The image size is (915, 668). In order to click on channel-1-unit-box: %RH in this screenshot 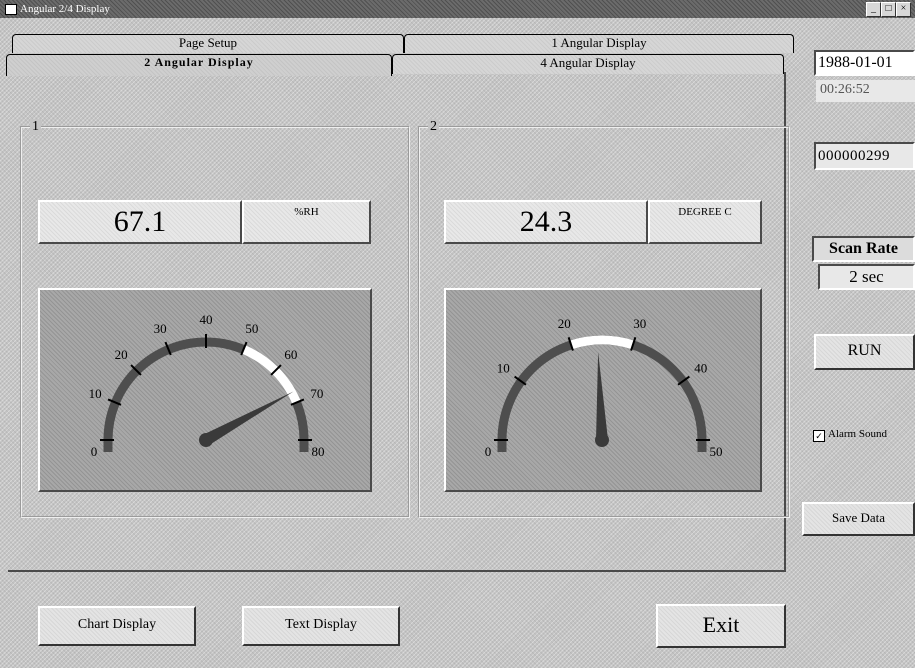, I will do `click(306, 222)`.